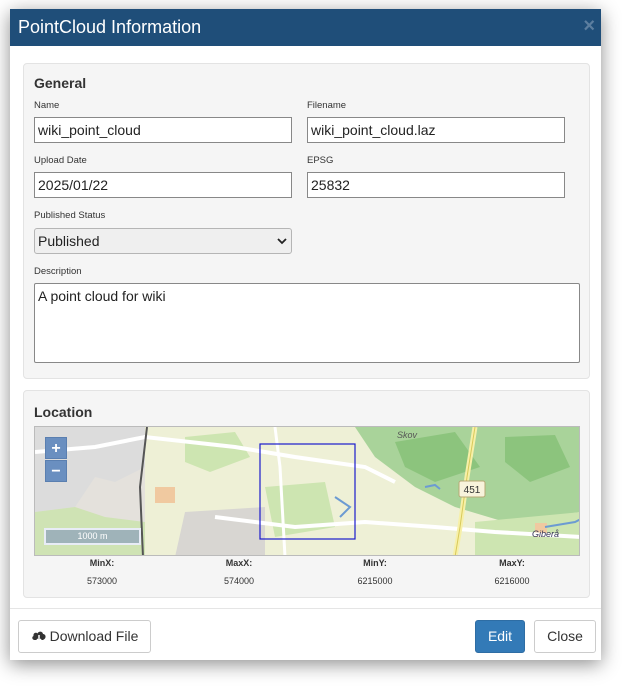 Image resolution: width=622 pixels, height=691 pixels. I want to click on map-place-skov: Skov, so click(407, 435).